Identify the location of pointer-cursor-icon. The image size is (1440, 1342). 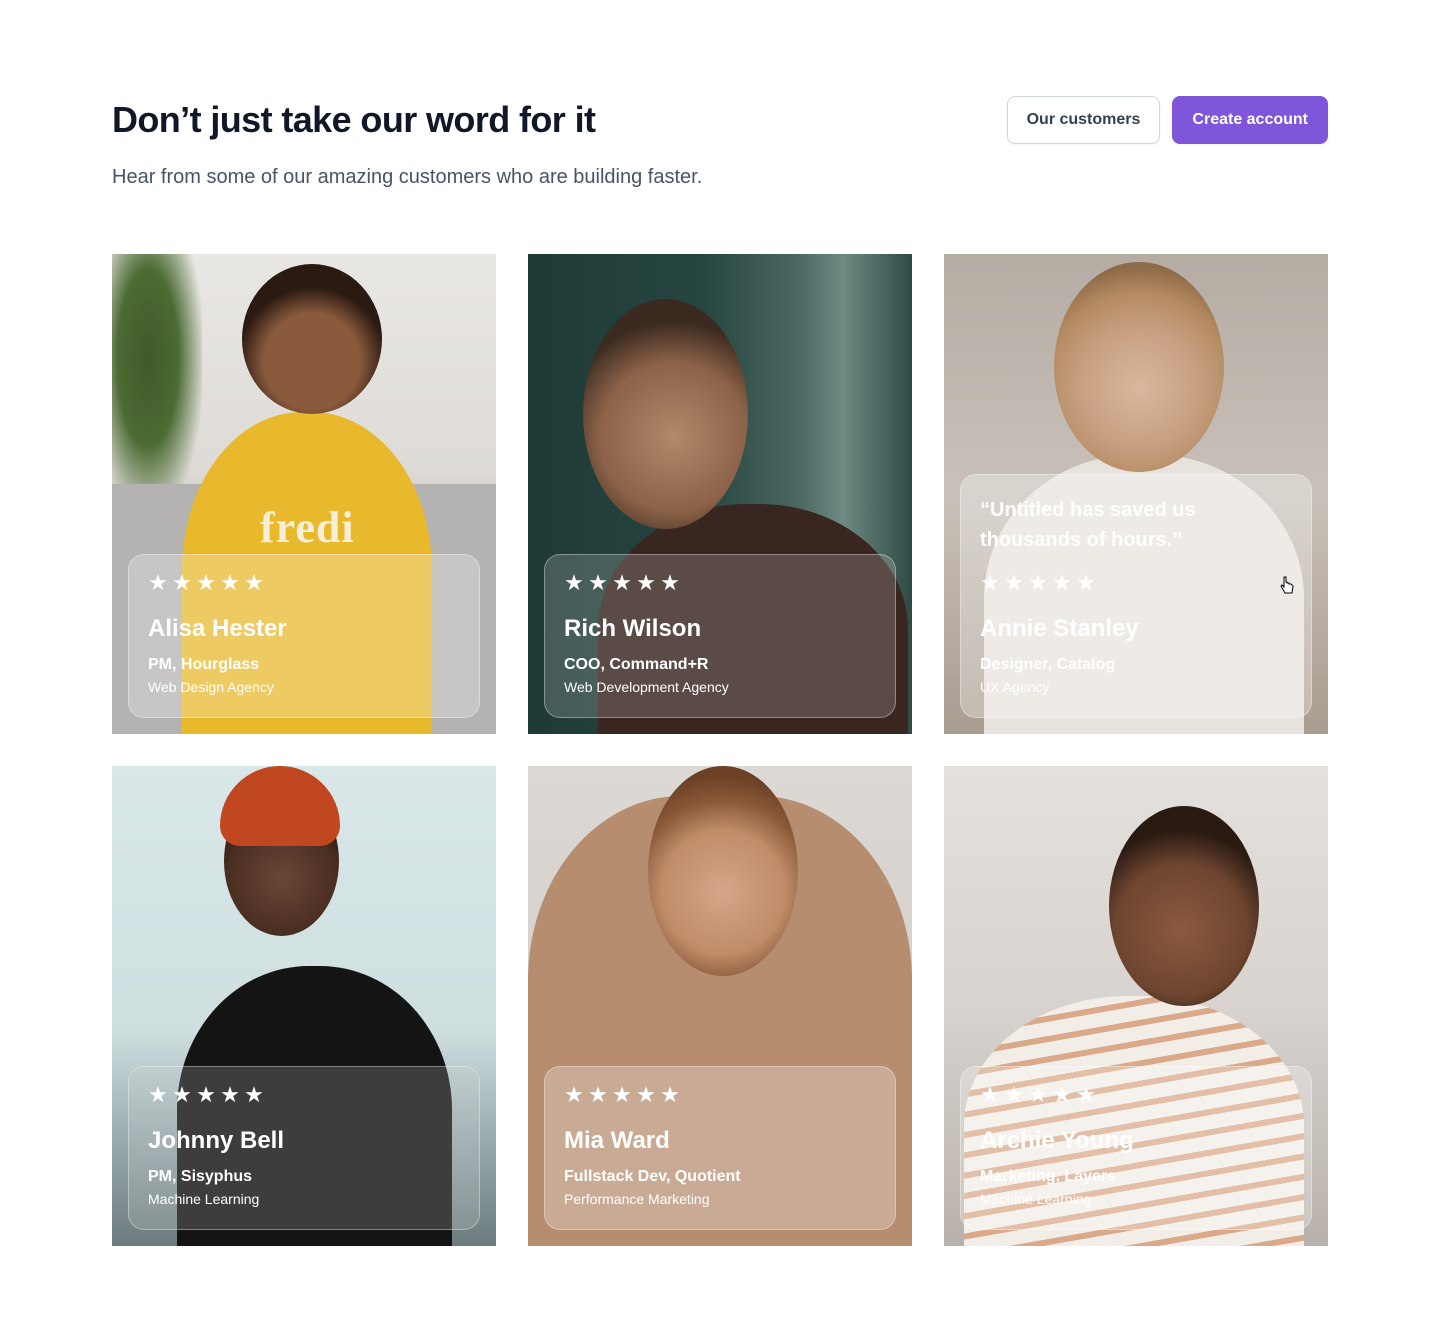
(1287, 585).